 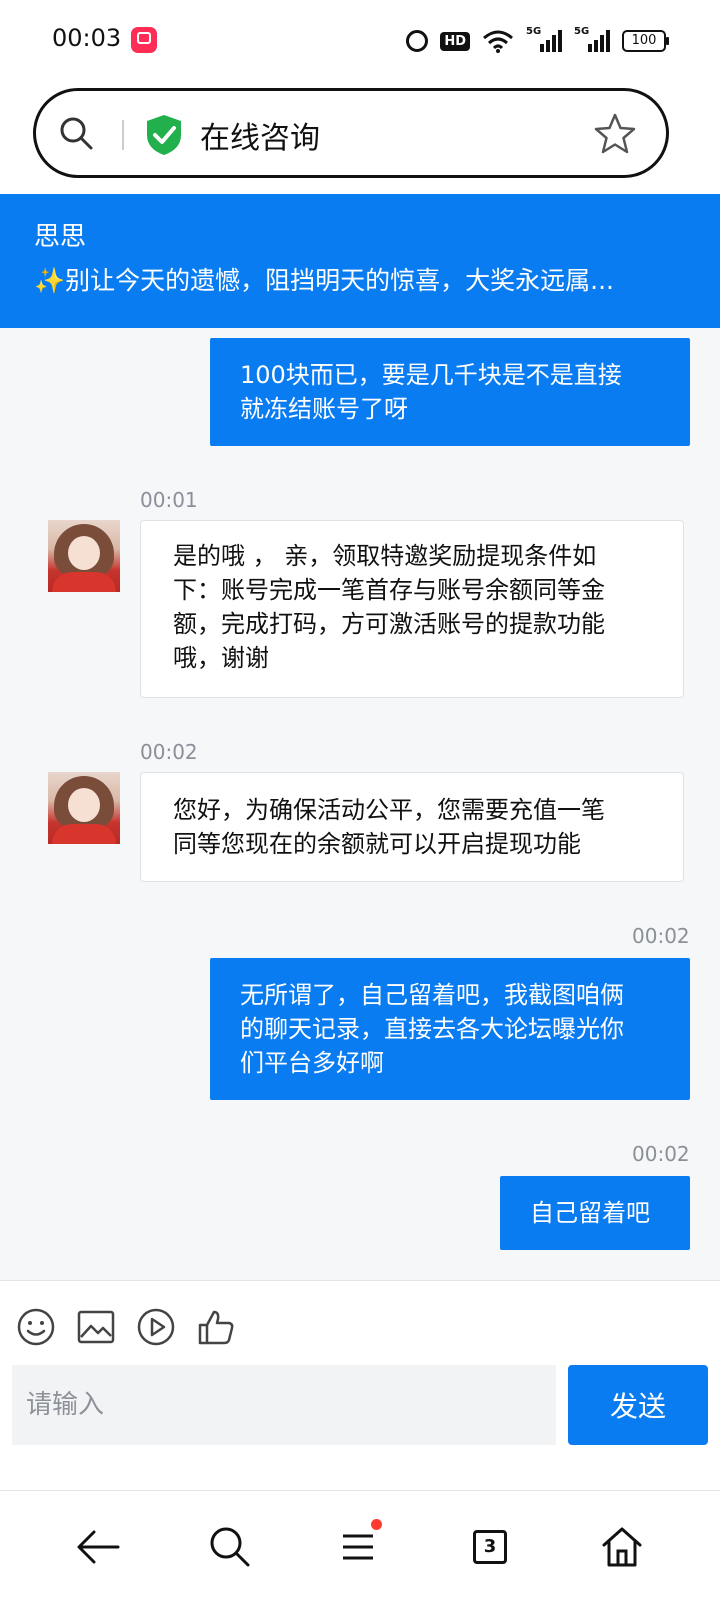 What do you see at coordinates (389, 810) in the screenshot?
I see `message-line: 您好，为确保活动公平，您需要充值一笔` at bounding box center [389, 810].